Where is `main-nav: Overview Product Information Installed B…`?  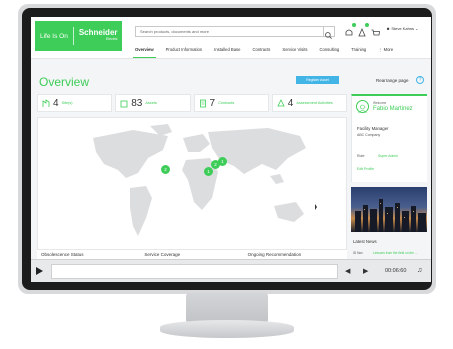
main-nav: Overview Product Information Installed B… is located at coordinates (264, 51).